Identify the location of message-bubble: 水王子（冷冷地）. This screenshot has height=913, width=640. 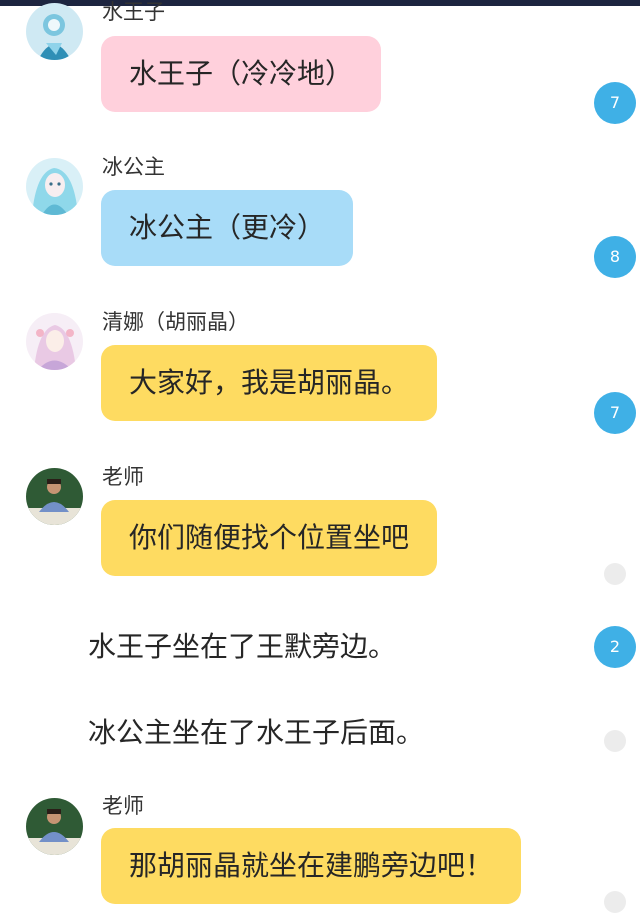
(241, 74).